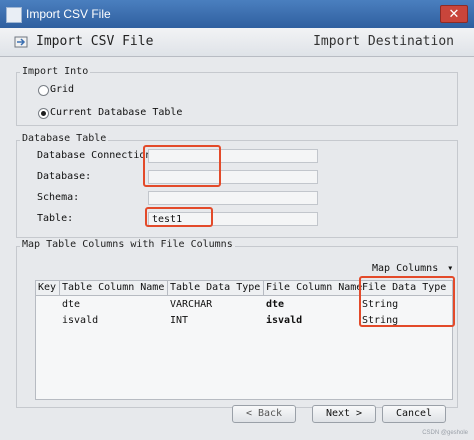 This screenshot has width=474, height=440. What do you see at coordinates (383, 41) in the screenshot?
I see `wizard-step-name: Import Destination` at bounding box center [383, 41].